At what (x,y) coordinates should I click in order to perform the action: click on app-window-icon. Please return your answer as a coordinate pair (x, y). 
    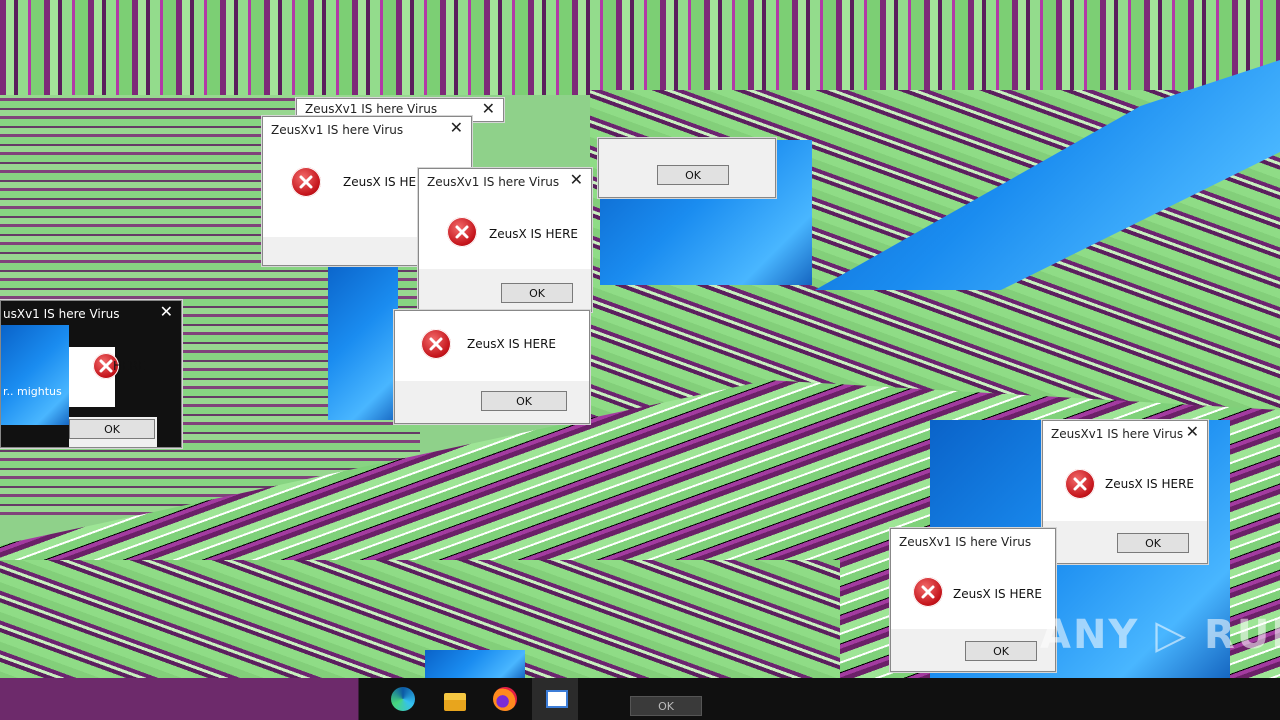
    Looking at the image, I should click on (557, 699).